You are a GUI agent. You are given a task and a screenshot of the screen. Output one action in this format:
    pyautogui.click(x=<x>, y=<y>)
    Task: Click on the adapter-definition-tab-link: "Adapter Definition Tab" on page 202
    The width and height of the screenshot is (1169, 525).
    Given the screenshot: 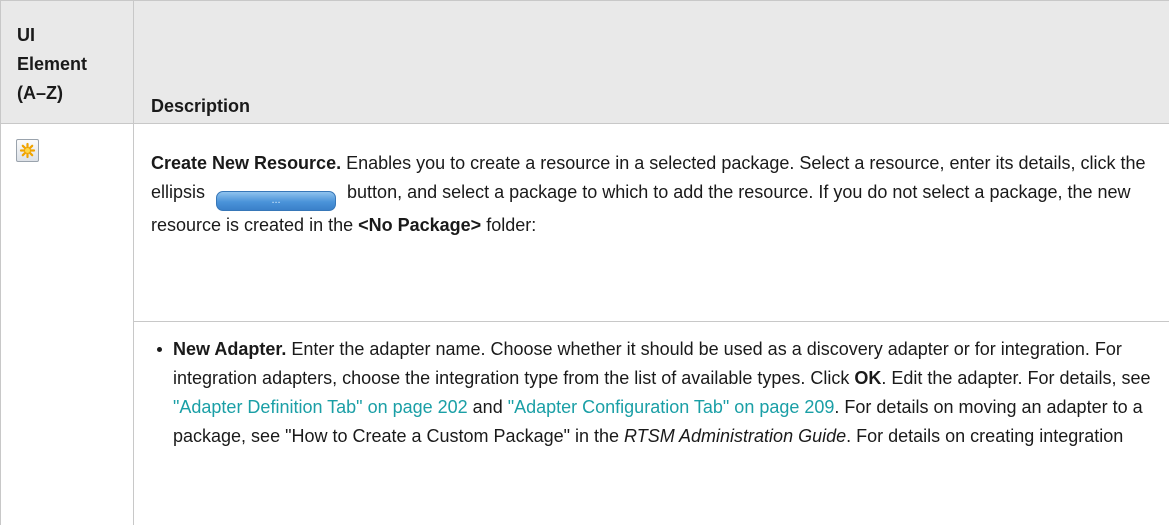 What is the action you would take?
    pyautogui.click(x=320, y=407)
    